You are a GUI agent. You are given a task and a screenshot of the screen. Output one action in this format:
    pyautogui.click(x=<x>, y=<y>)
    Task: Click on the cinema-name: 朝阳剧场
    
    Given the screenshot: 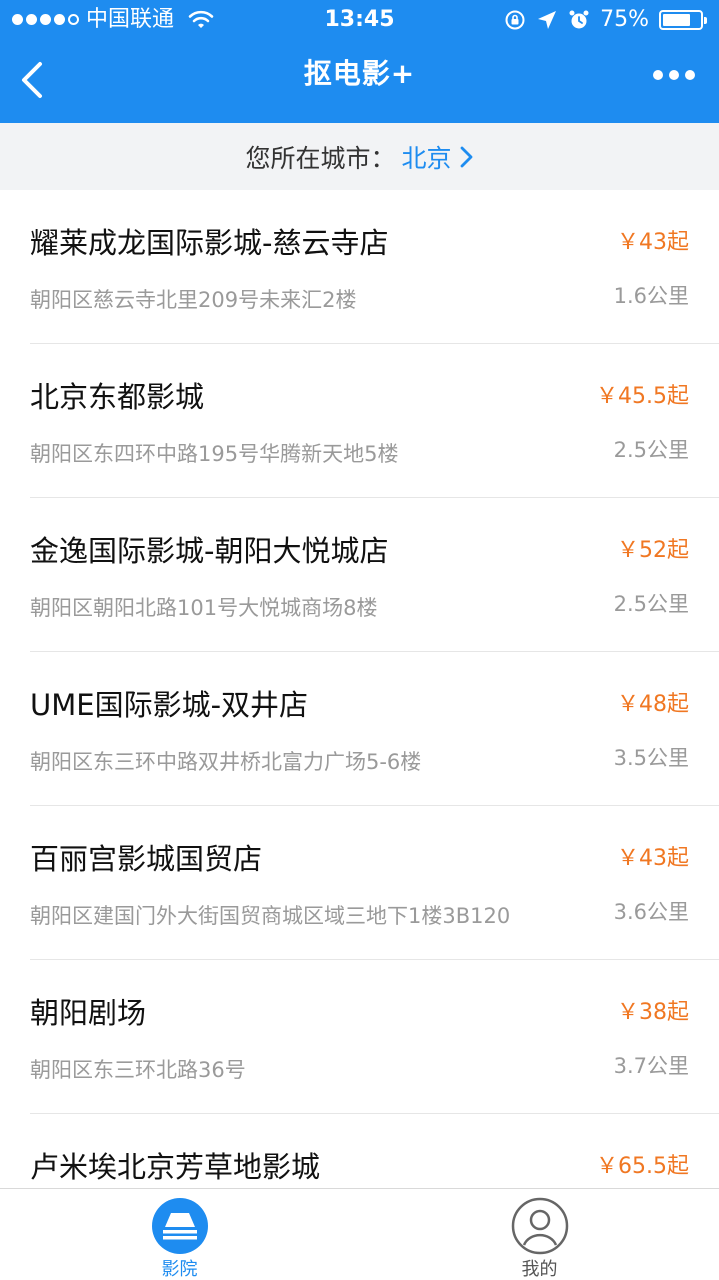 What is the action you would take?
    pyautogui.click(x=88, y=1013)
    